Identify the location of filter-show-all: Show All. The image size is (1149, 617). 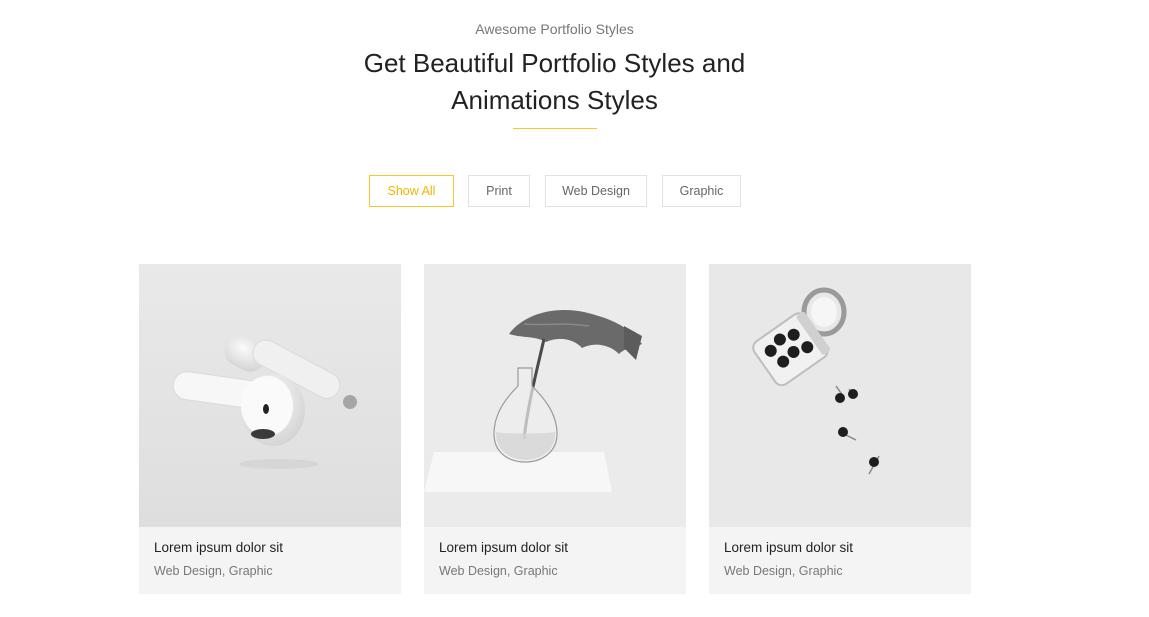
(411, 191).